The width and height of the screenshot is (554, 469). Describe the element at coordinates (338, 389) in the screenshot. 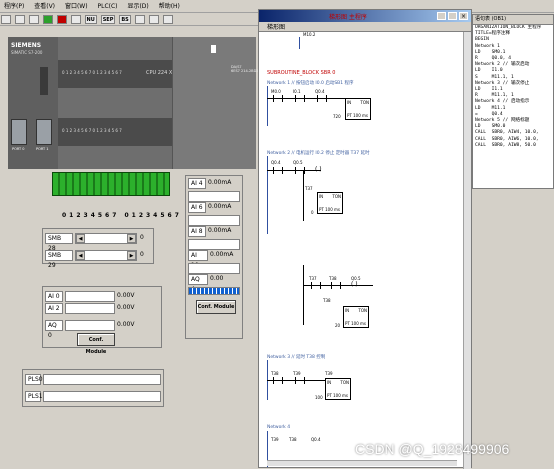

I see `timer-4: IN TON PT 100 ms` at that location.